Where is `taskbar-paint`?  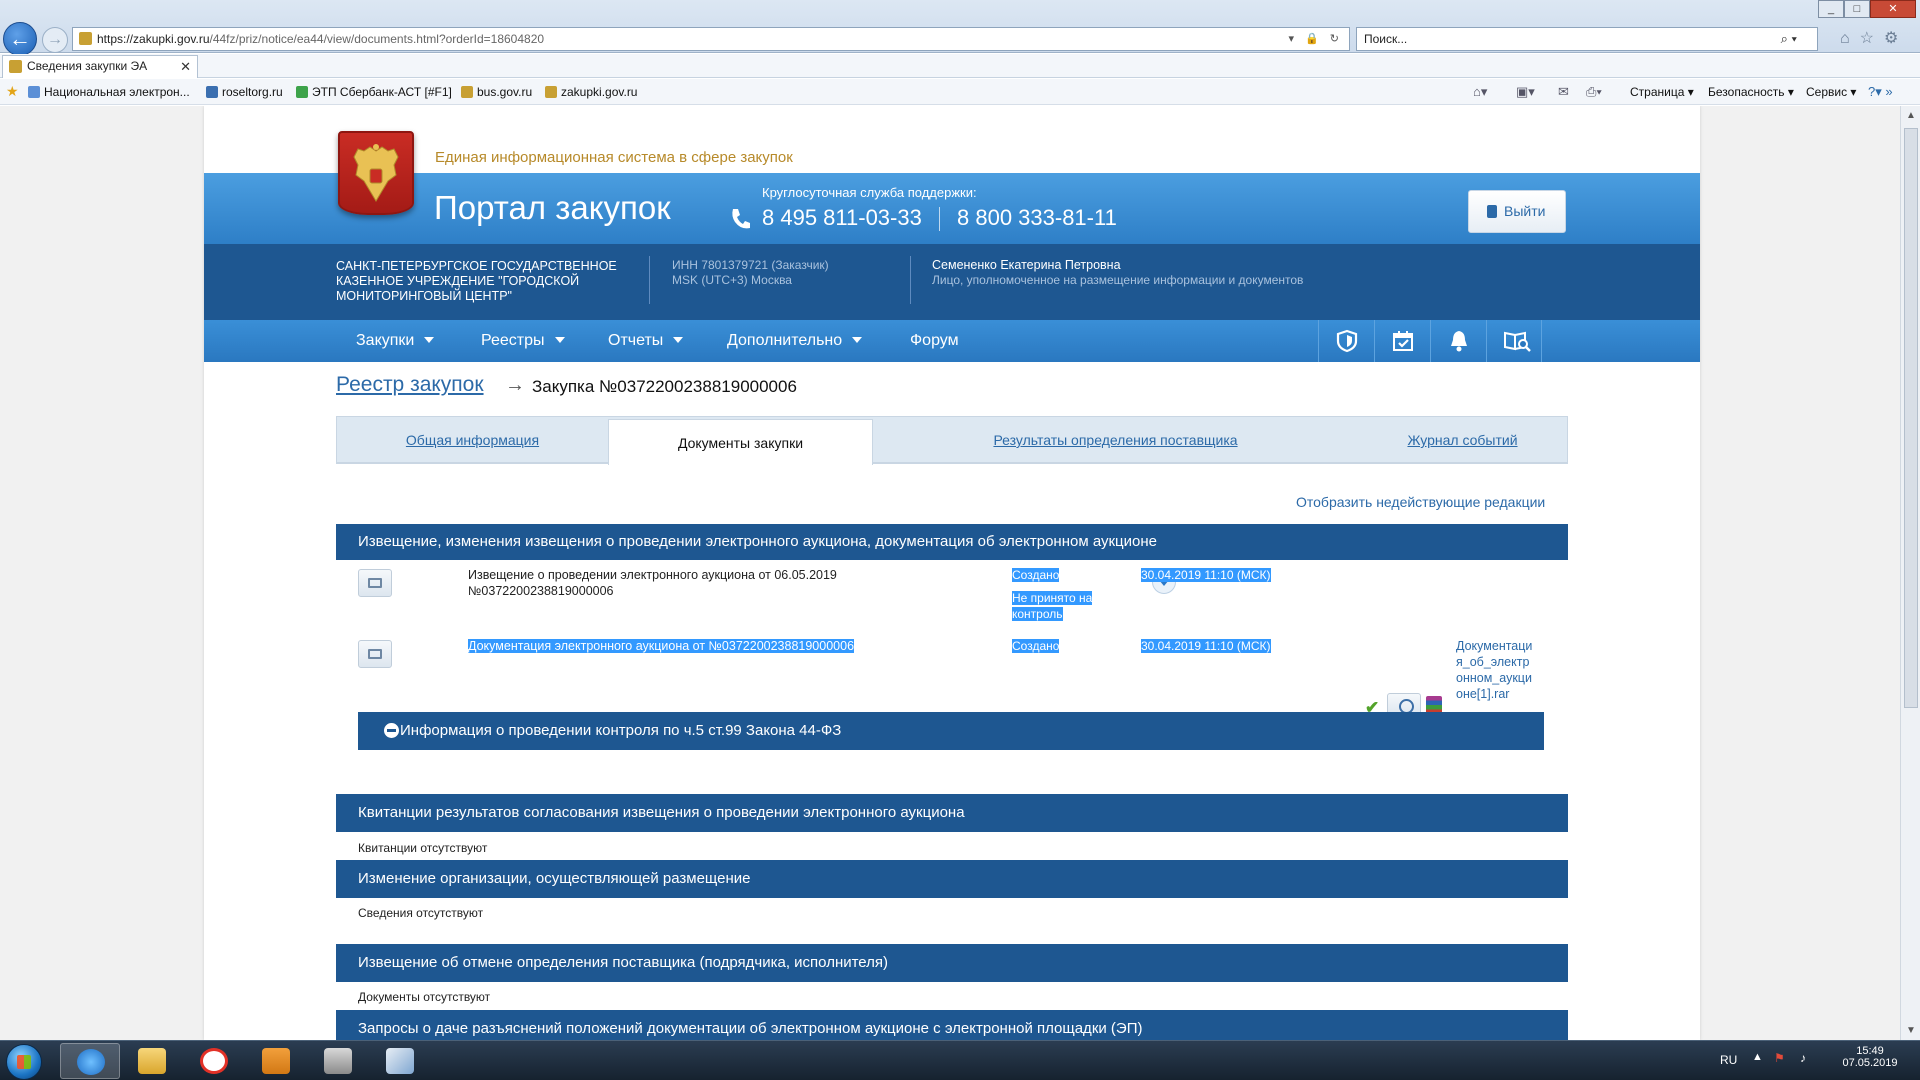 taskbar-paint is located at coordinates (400, 1061).